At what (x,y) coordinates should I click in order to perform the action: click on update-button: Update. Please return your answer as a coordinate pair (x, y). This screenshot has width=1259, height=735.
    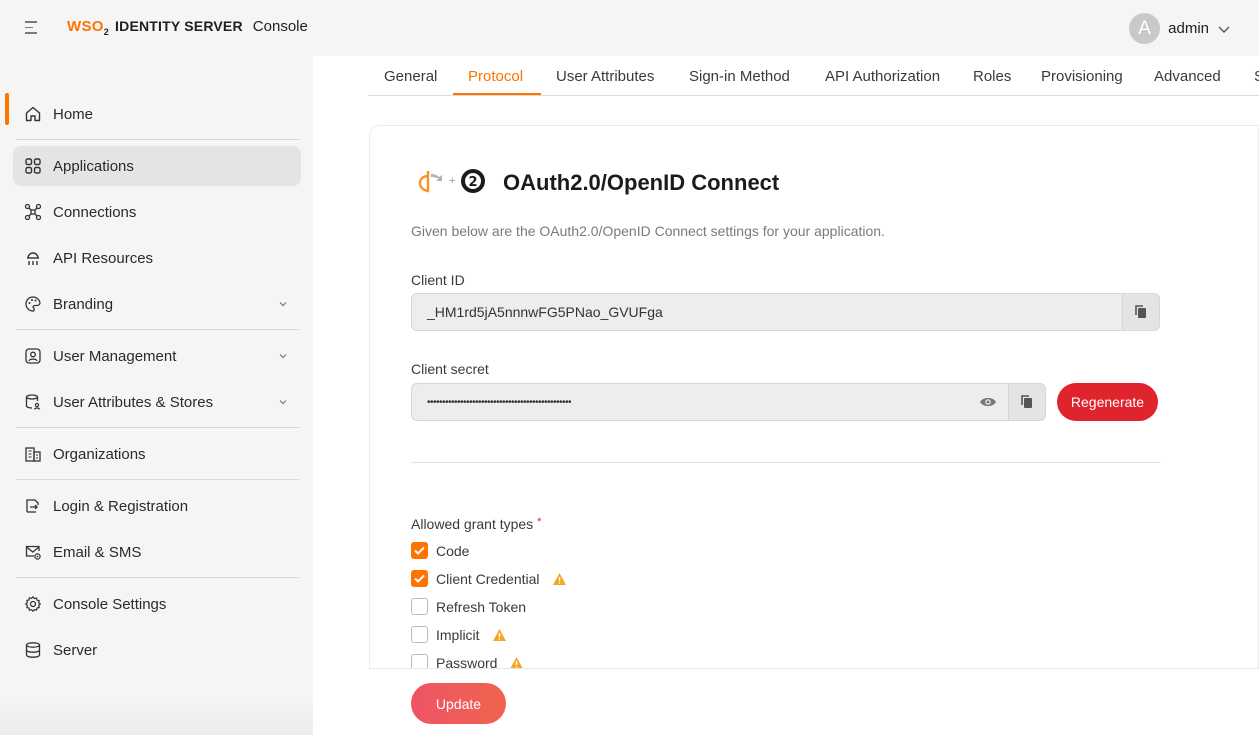
    Looking at the image, I should click on (458, 703).